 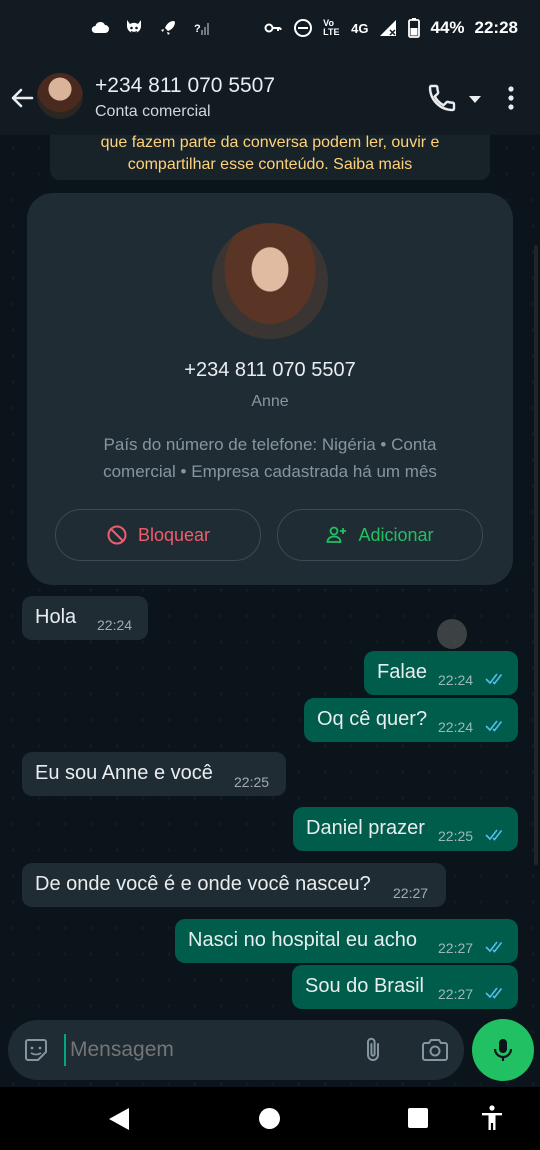 I want to click on chat-scrollbar, so click(x=536, y=555).